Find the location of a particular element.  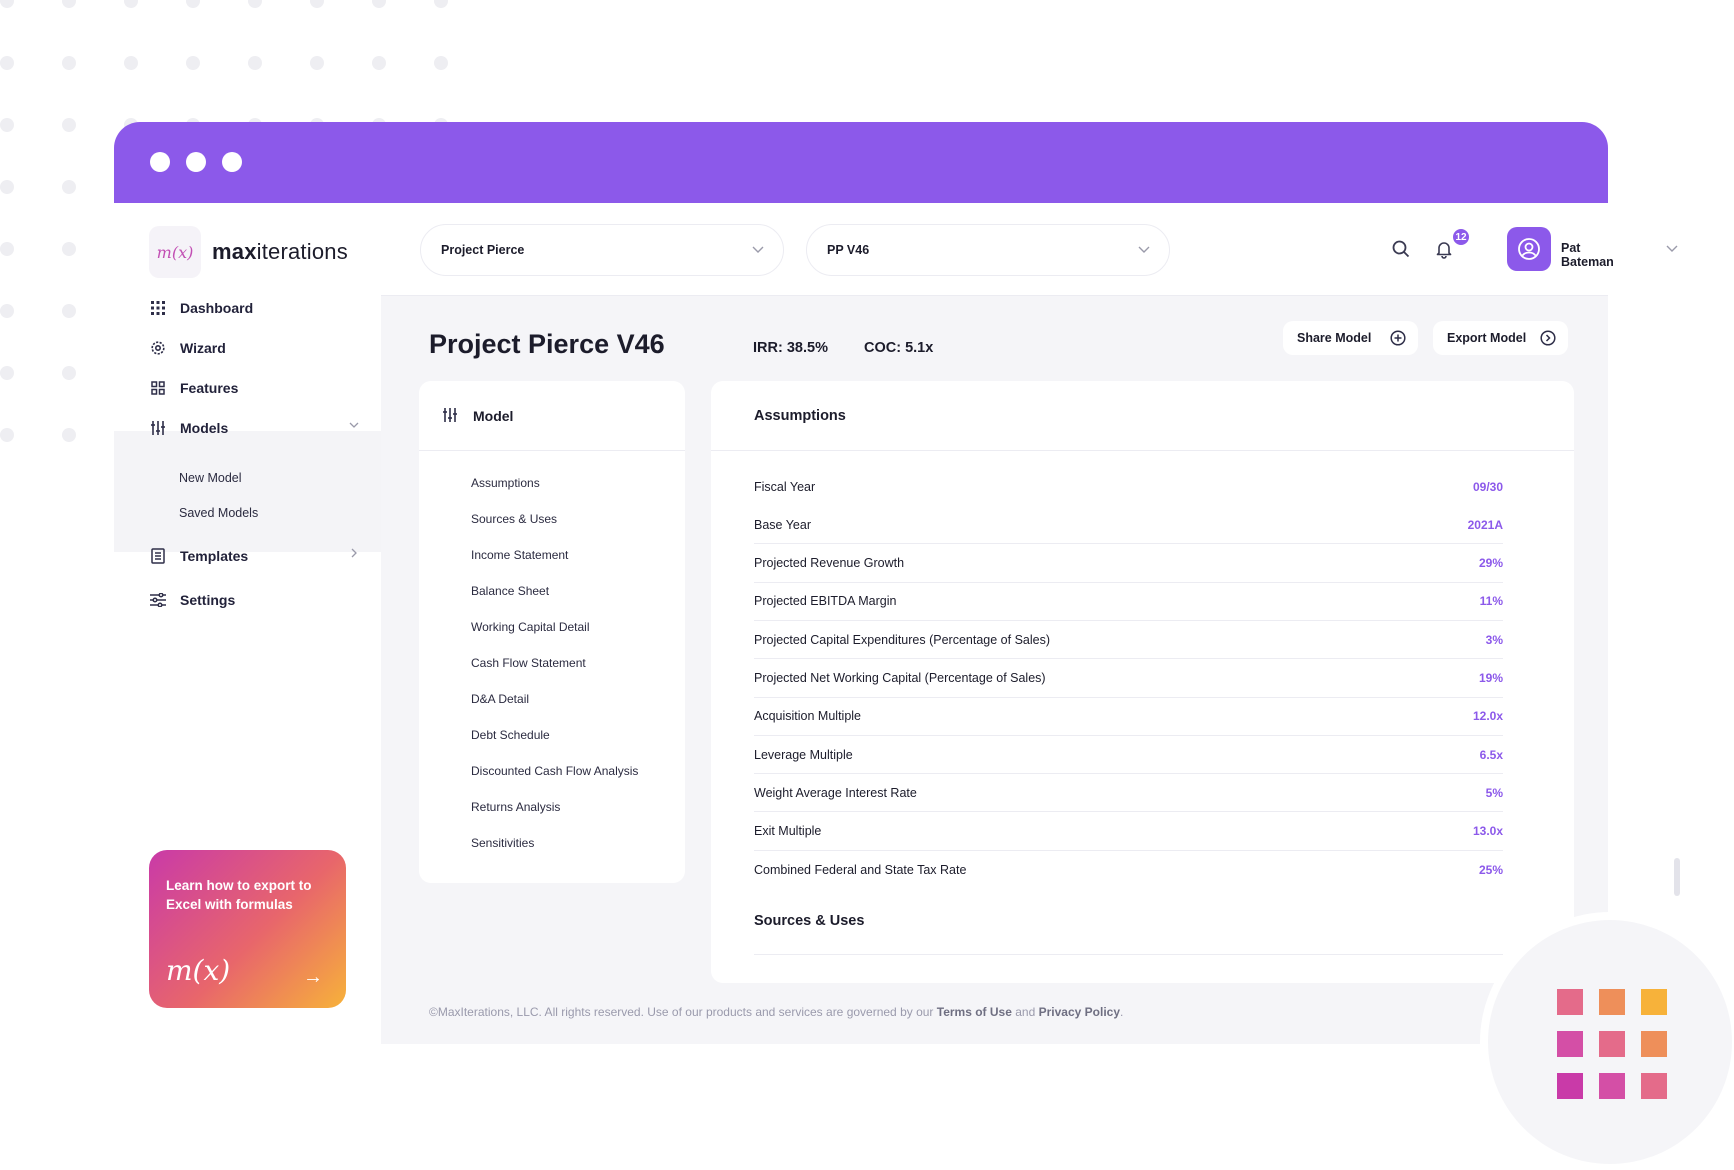

model-link: D&A Detail is located at coordinates (500, 699).